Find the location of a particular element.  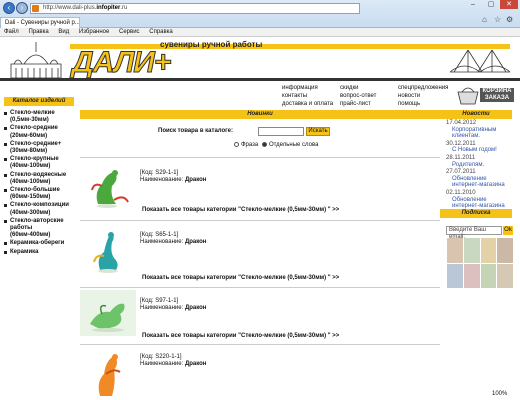

site-favicon is located at coordinates (35, 8).